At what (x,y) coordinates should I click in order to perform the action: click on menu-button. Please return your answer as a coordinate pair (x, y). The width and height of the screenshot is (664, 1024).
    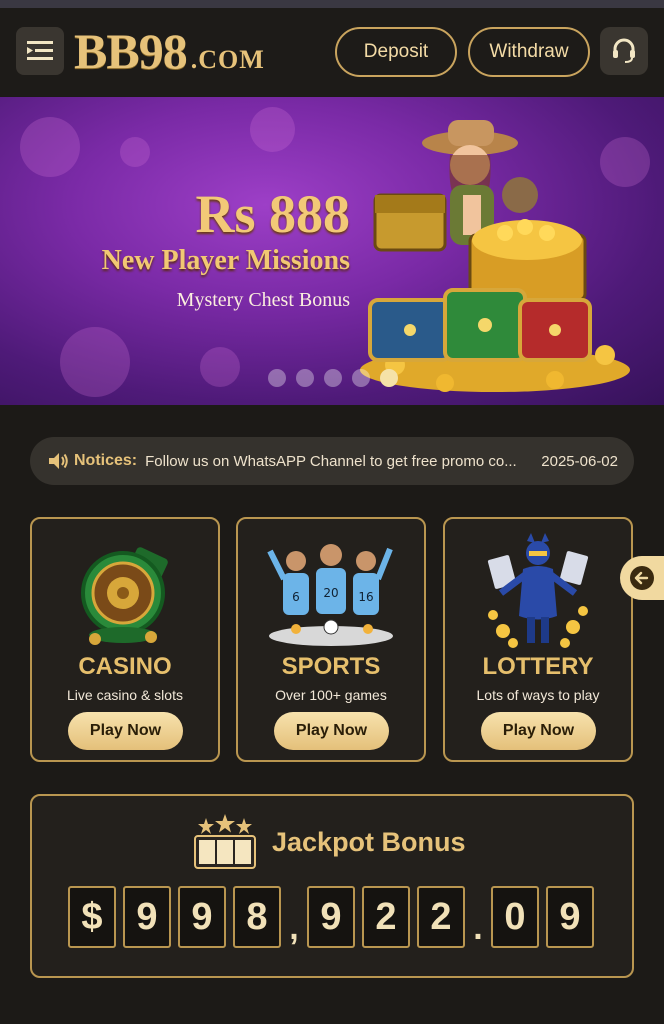
    Looking at the image, I should click on (40, 51).